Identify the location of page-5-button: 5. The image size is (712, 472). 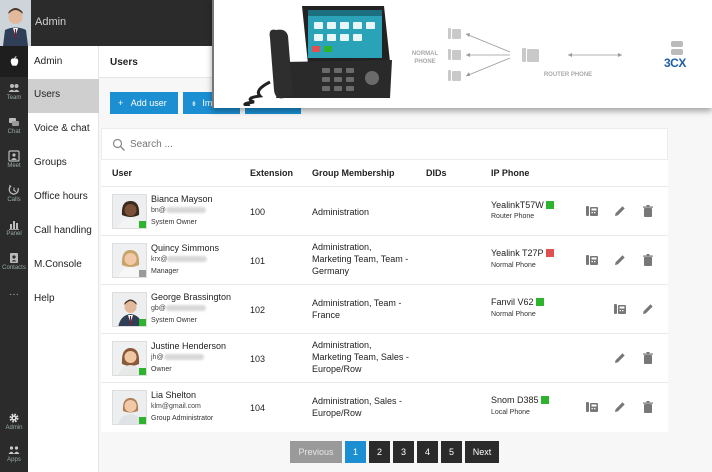
(451, 452).